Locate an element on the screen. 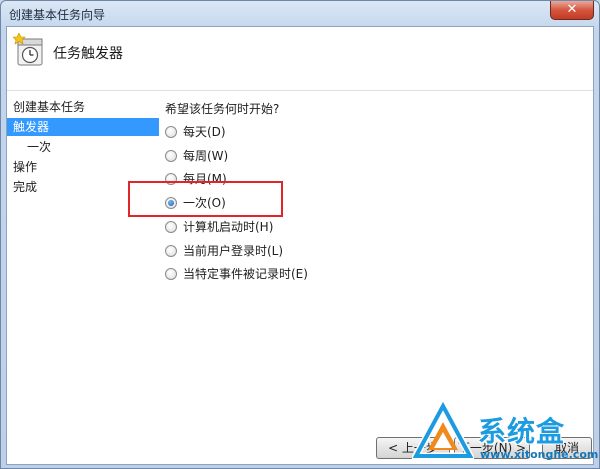  wizard-header: 任务触发器 is located at coordinates (300, 59).